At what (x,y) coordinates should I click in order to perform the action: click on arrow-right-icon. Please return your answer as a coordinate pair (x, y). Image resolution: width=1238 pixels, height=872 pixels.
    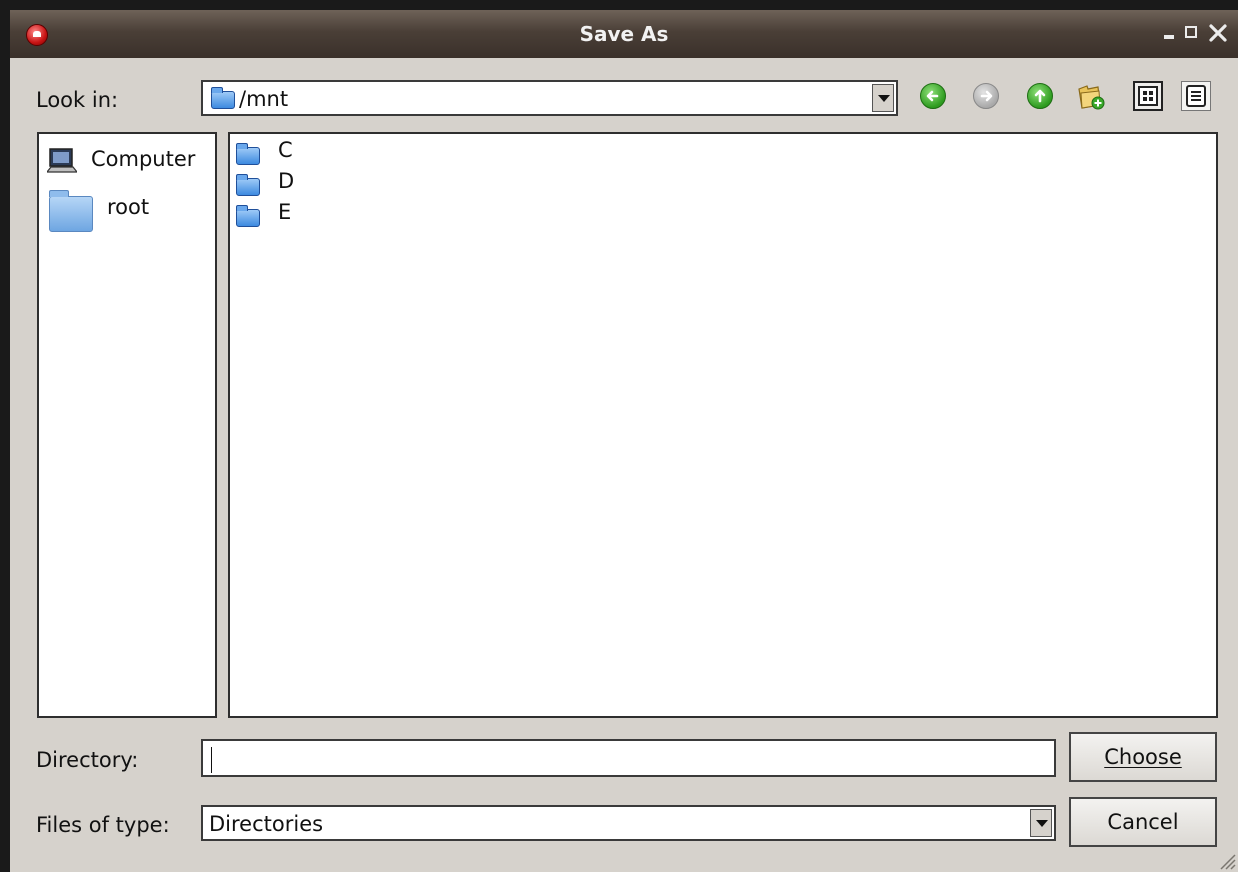
    Looking at the image, I should click on (986, 96).